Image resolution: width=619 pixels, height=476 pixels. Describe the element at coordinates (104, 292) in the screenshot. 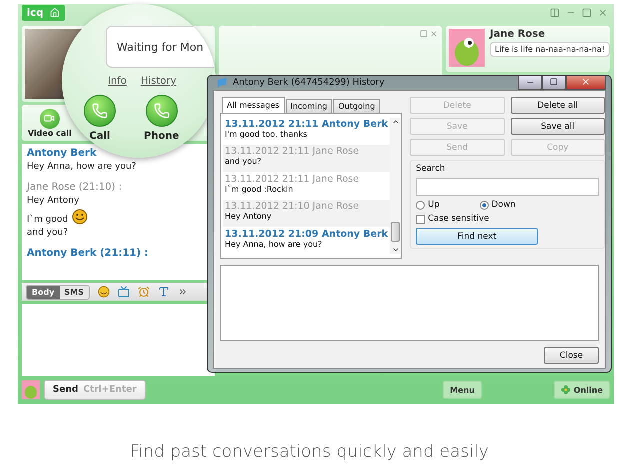

I see `smiley-icon` at that location.